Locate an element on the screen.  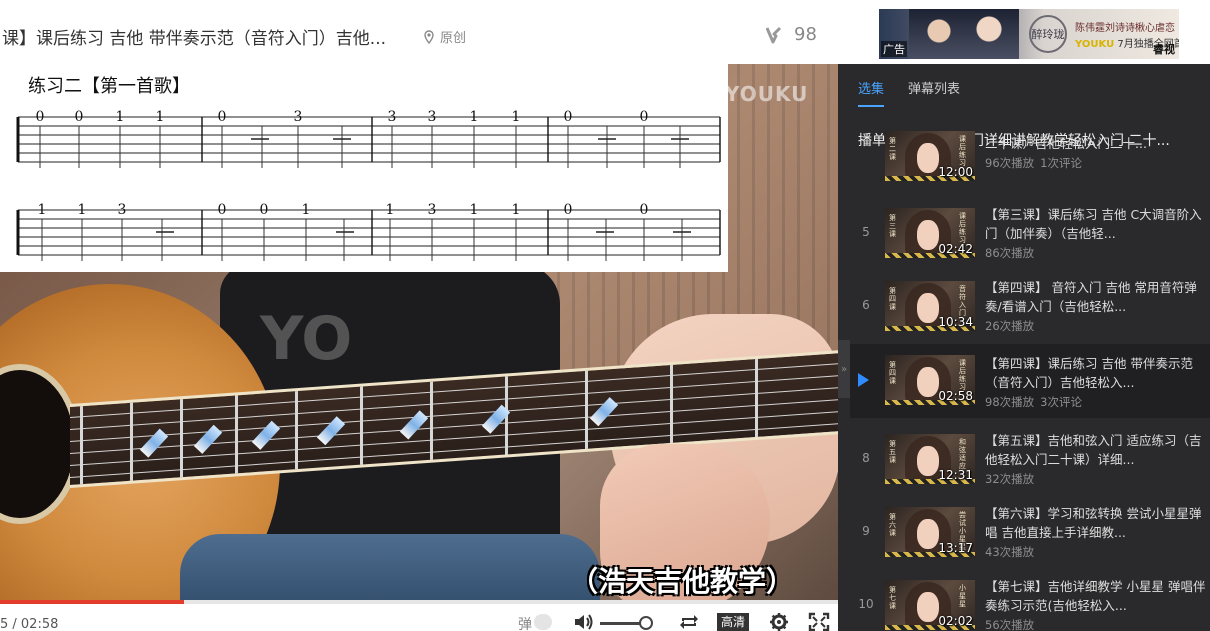
video-thumbnail: 第三课 课后练习 02:42 is located at coordinates (930, 233).